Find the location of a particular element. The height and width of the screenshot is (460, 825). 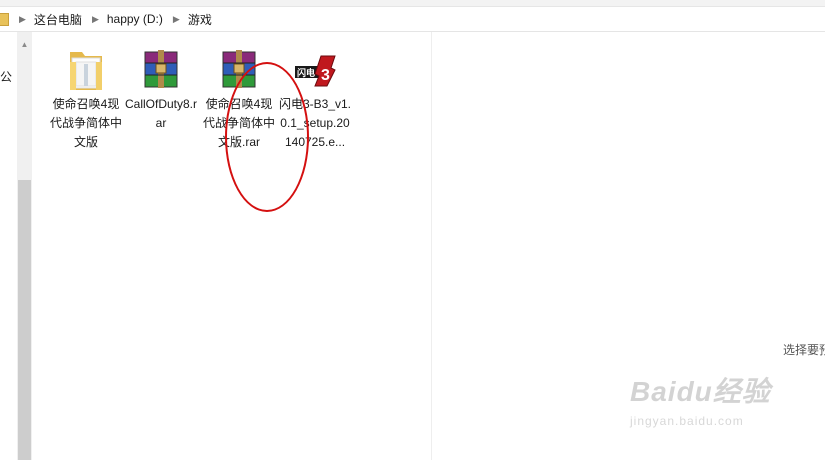

winrar-archive-icon is located at coordinates (161, 70).